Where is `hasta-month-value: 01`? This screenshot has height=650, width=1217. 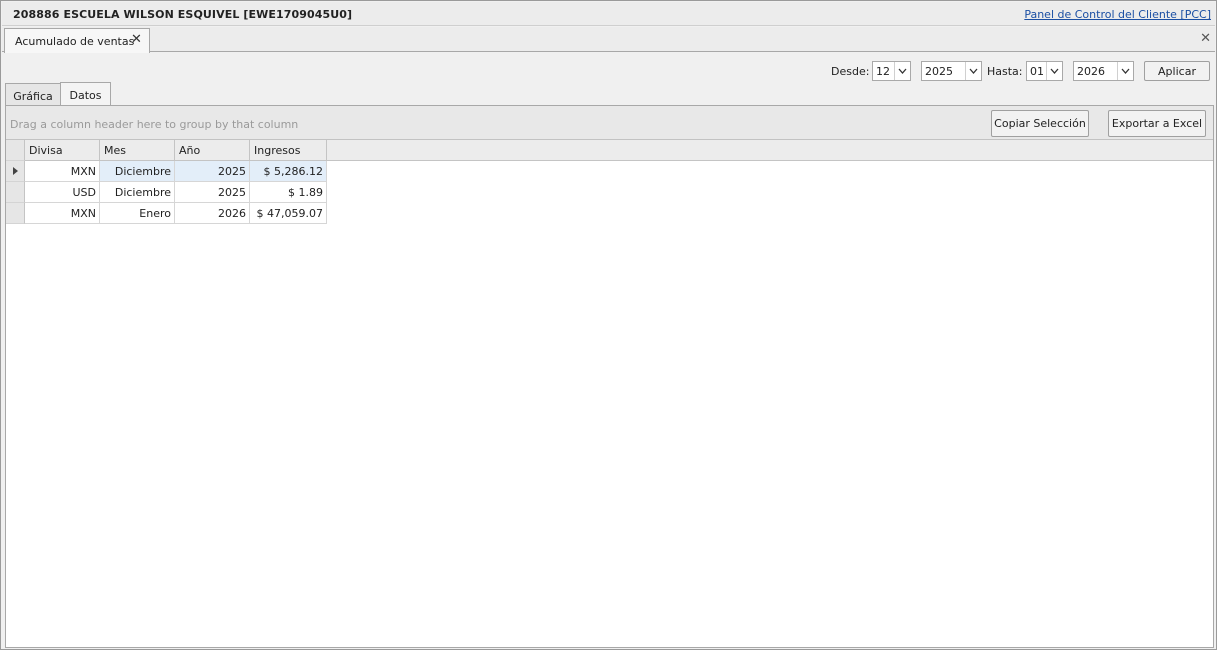 hasta-month-value: 01 is located at coordinates (1037, 71).